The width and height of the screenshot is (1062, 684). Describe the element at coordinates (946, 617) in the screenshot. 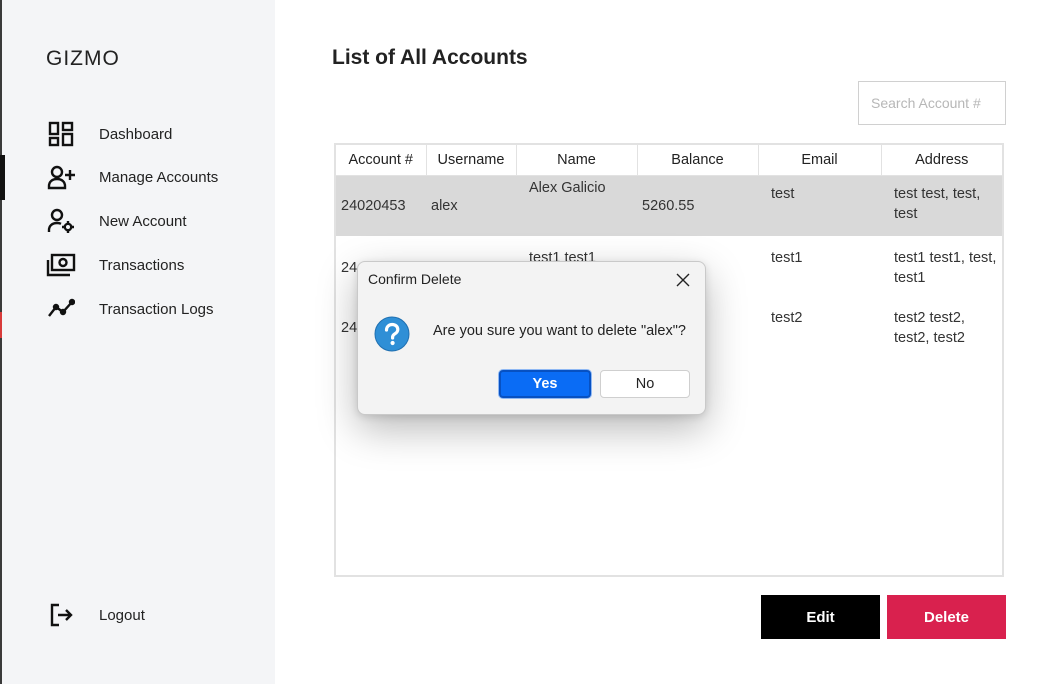

I see `delete-button: Delete` at that location.